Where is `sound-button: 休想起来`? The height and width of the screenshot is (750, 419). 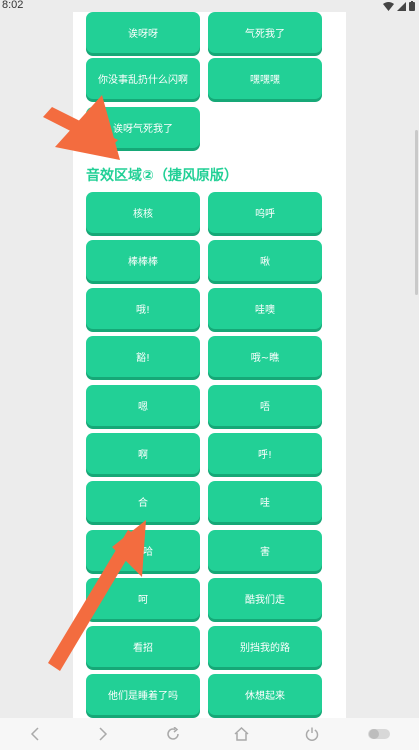
sound-button: 休想起来 is located at coordinates (265, 694).